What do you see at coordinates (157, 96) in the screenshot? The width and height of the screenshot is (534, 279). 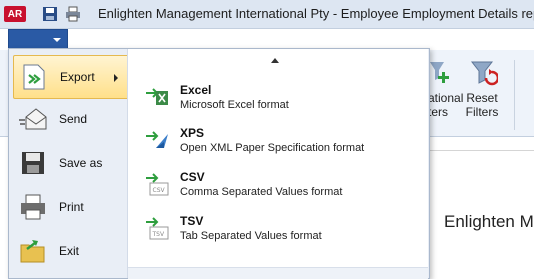 I see `excel-export-icon` at bounding box center [157, 96].